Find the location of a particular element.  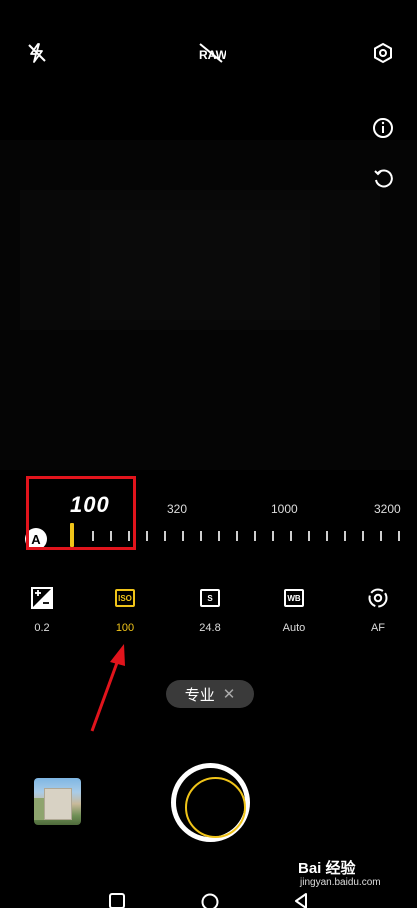

reset-icon-graphic is located at coordinates (383, 178).